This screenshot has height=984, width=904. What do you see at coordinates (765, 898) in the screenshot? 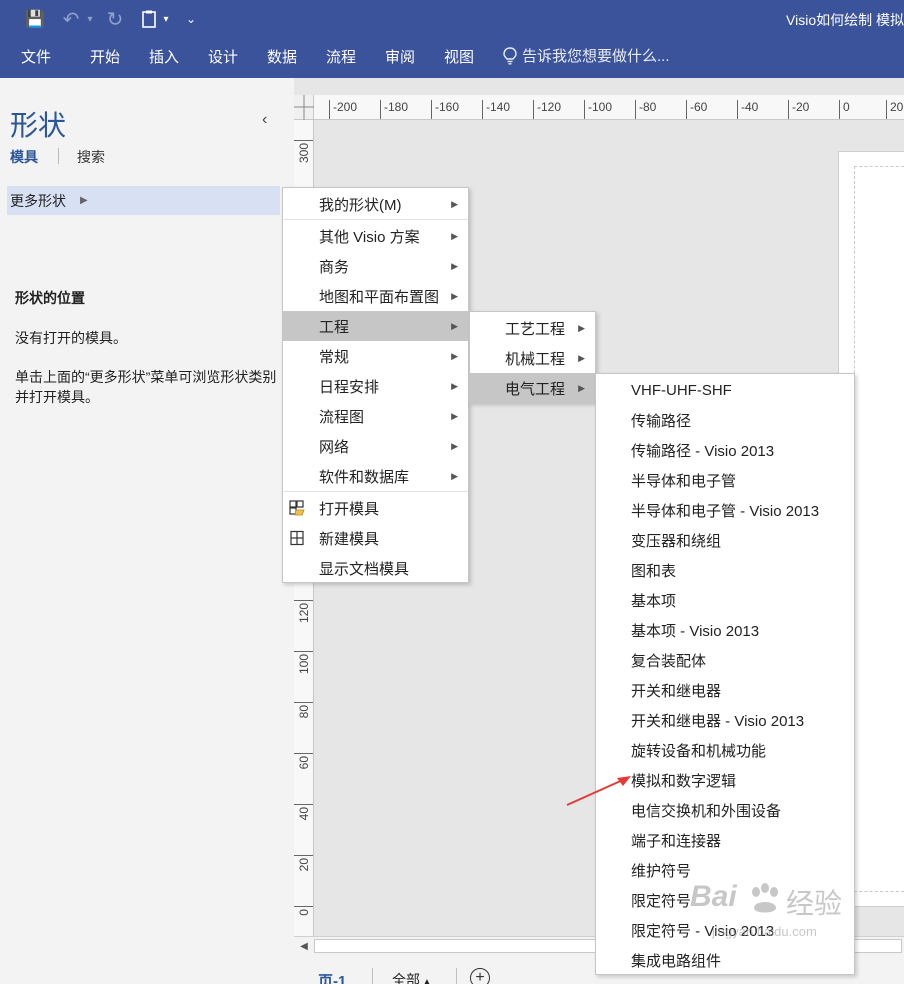
I see `paw-logo-icon` at bounding box center [765, 898].